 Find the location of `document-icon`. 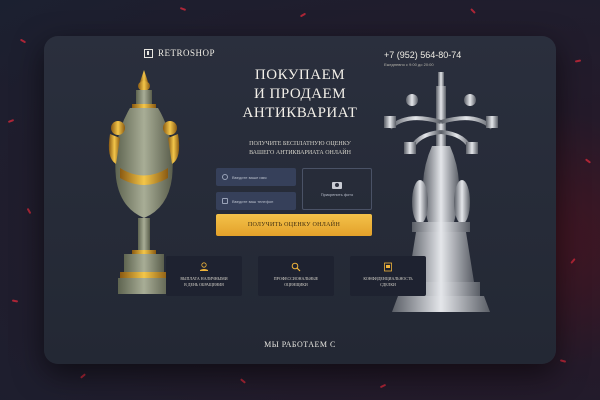

document-icon is located at coordinates (388, 267).